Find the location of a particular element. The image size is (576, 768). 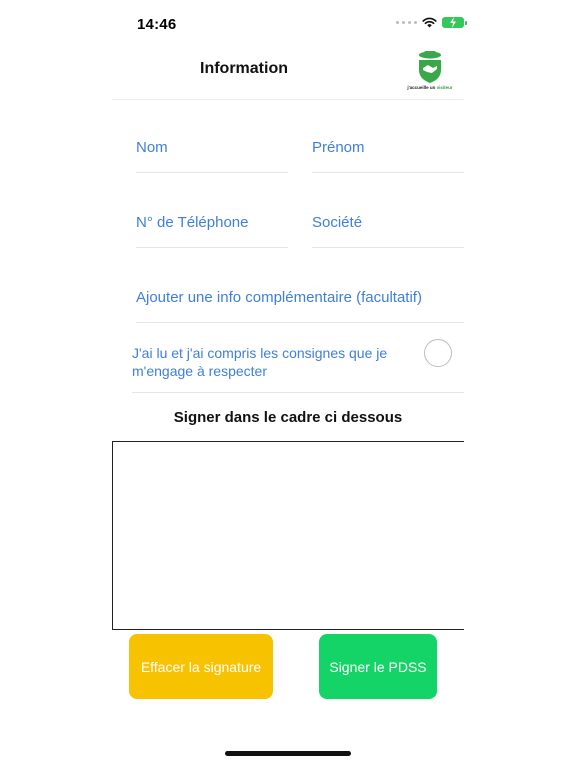

nom-input is located at coordinates (212, 145).